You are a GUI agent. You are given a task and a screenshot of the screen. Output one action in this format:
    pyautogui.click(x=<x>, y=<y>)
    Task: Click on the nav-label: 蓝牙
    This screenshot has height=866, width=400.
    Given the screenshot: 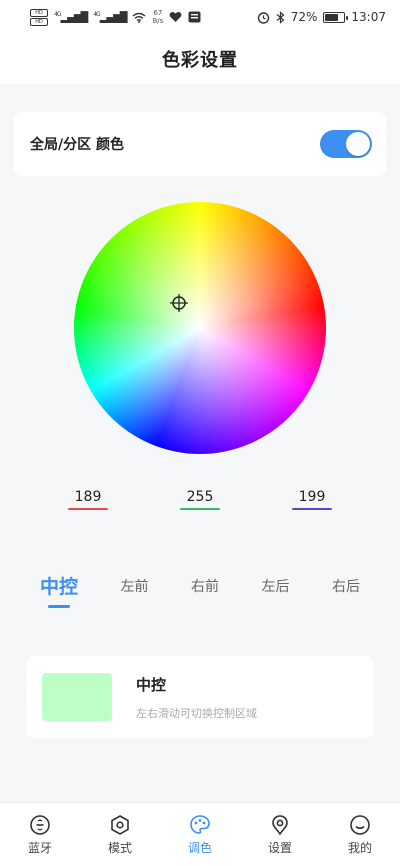 What is the action you would take?
    pyautogui.click(x=39, y=847)
    